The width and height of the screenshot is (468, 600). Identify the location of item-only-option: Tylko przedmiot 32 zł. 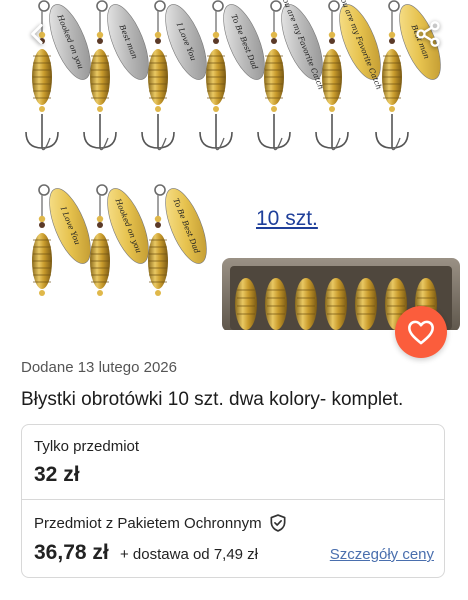
(233, 462).